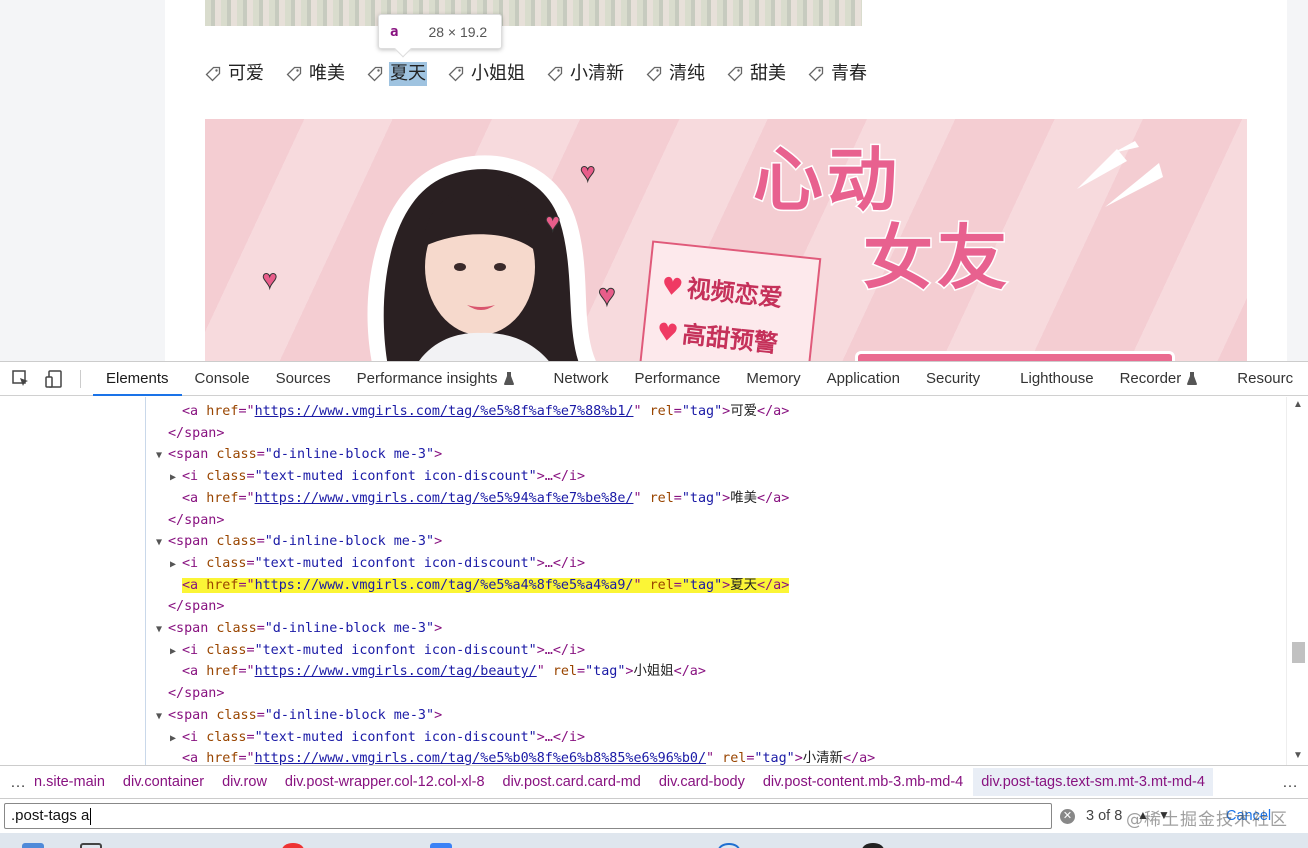 The image size is (1308, 848). I want to click on devtools-tab: Performance insights, so click(435, 379).